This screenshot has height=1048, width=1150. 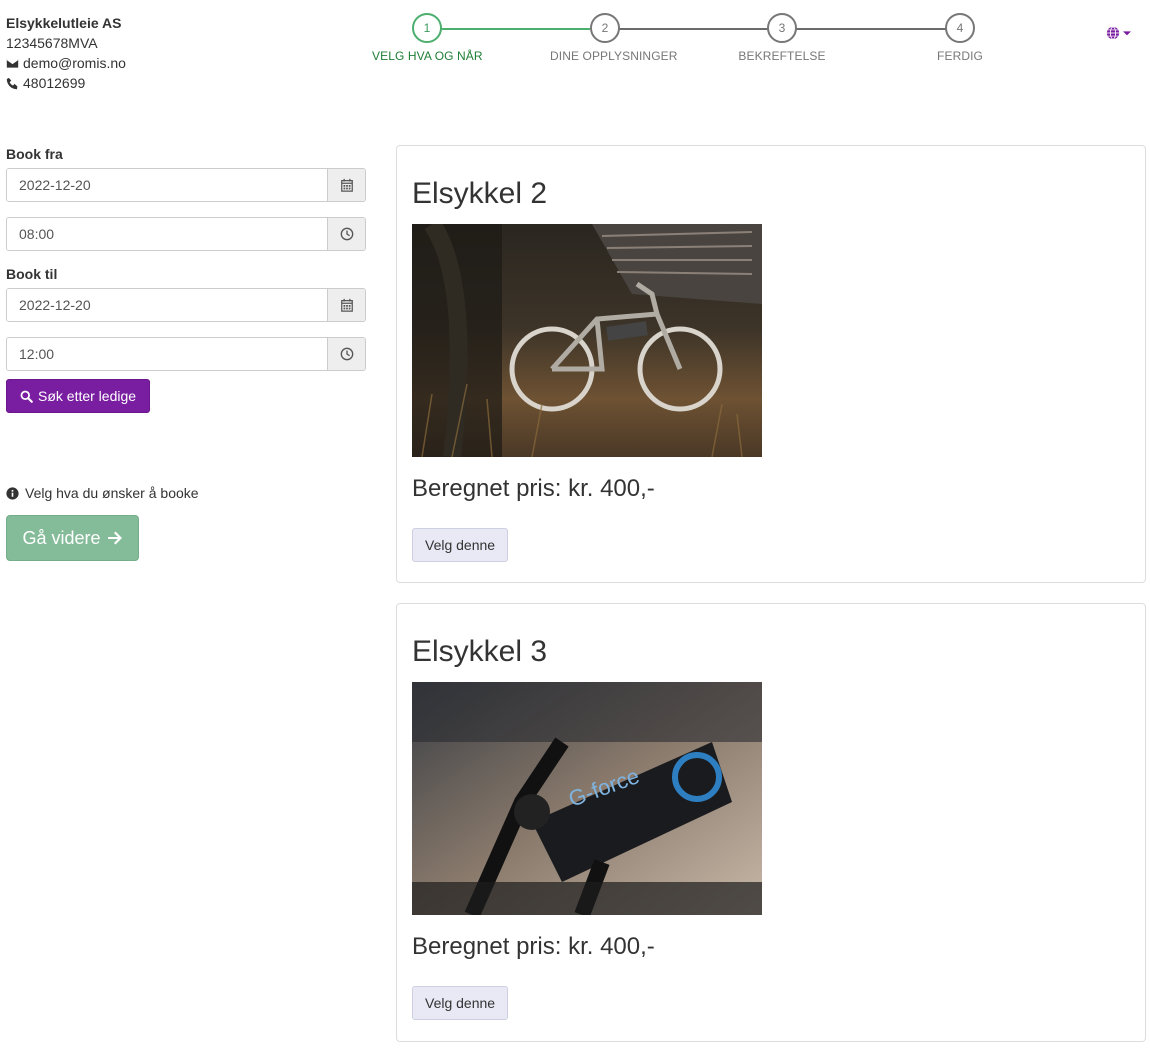 I want to click on book-from-date-group, so click(x=186, y=185).